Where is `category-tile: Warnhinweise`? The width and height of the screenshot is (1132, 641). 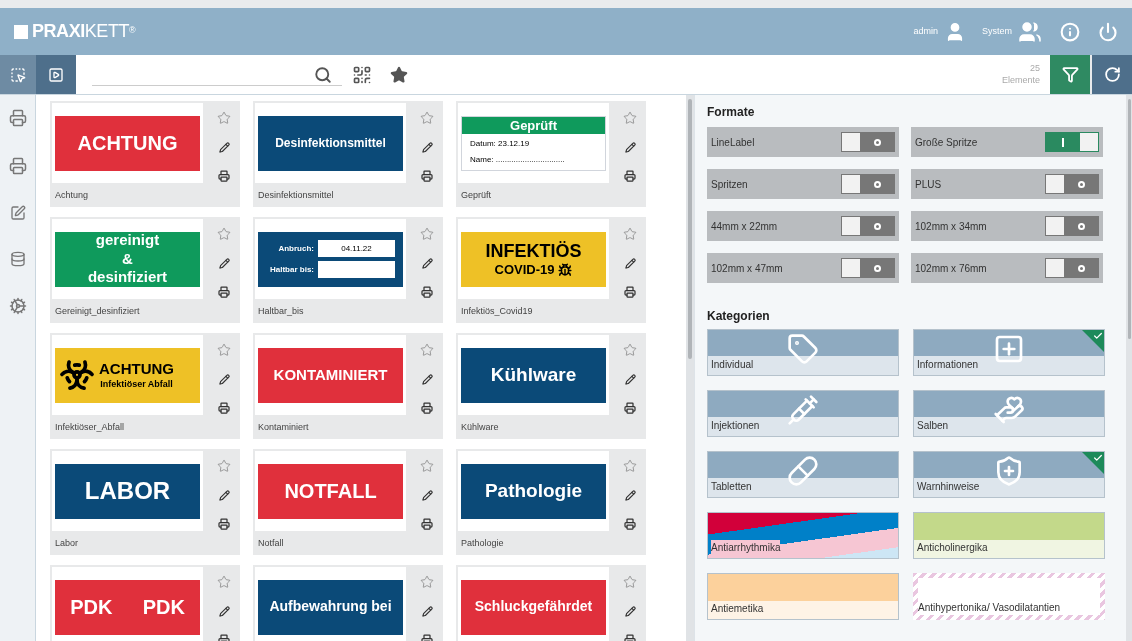
category-tile: Warnhinweise is located at coordinates (1009, 474).